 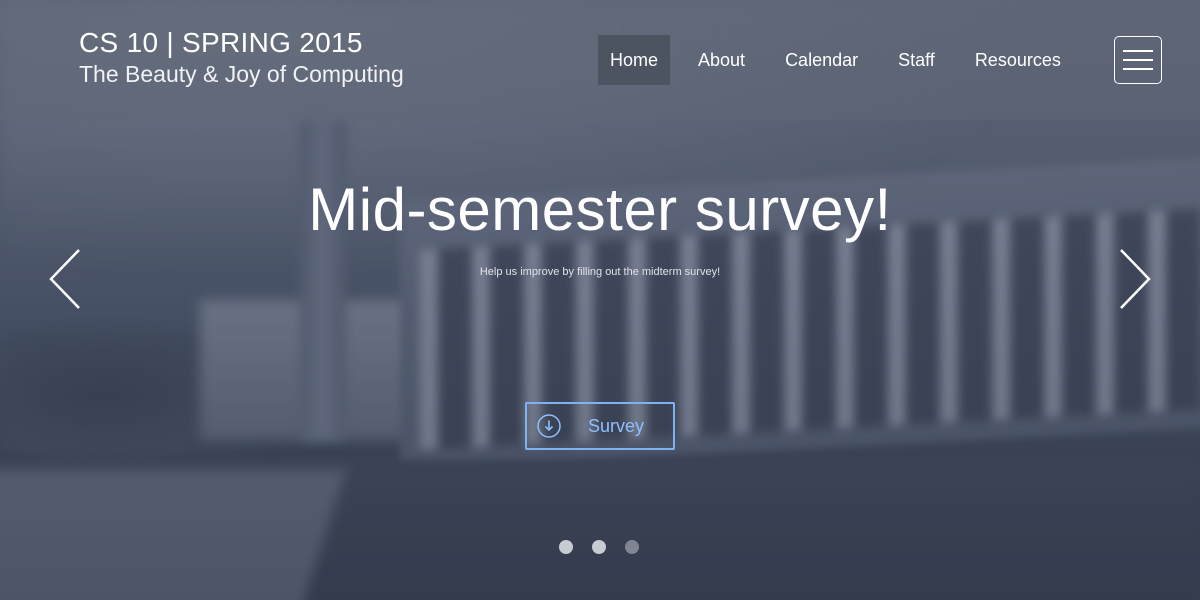 I want to click on site-subtitle: The Beauty & Joy of Computing, so click(x=241, y=74).